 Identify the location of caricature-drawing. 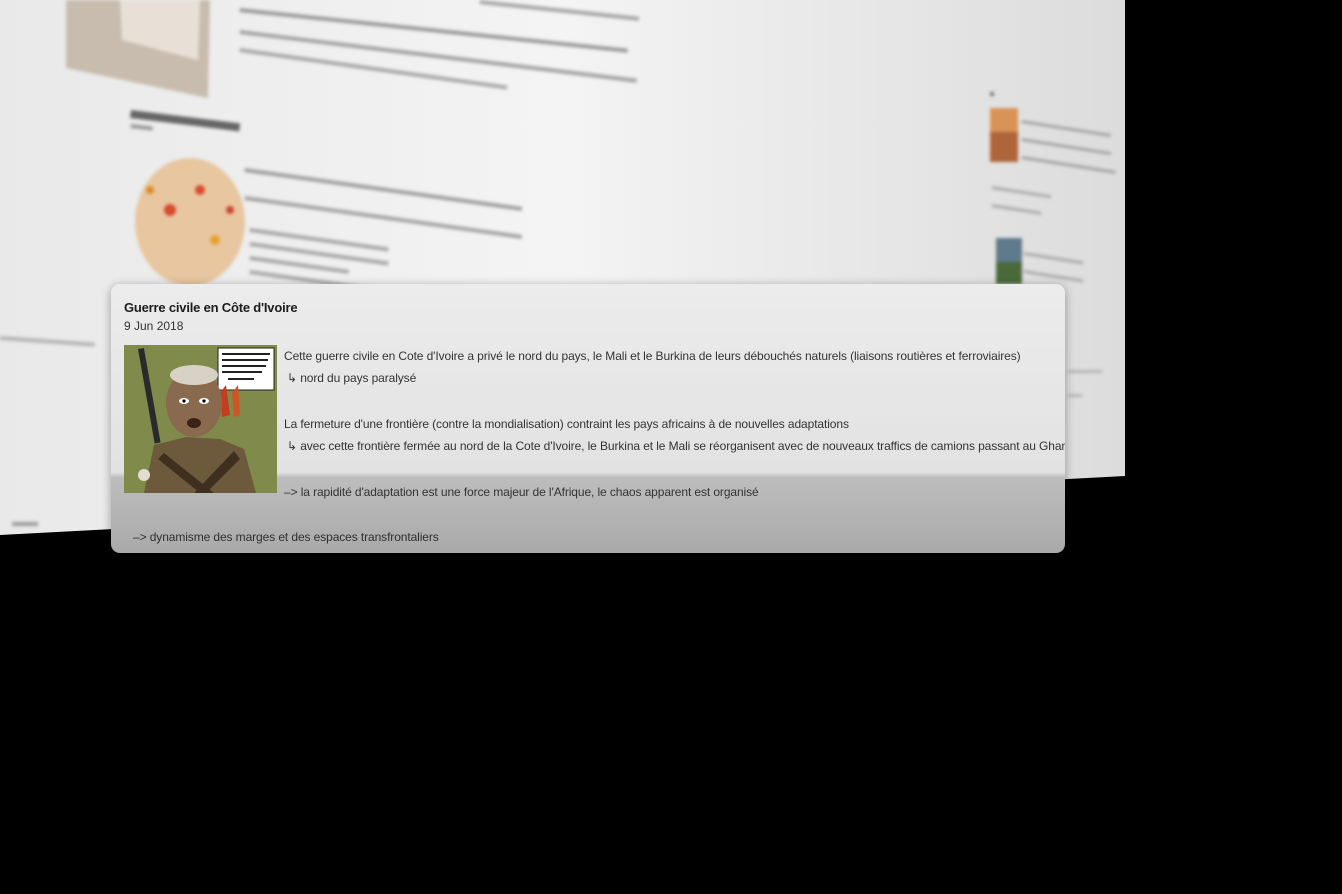
(200, 419).